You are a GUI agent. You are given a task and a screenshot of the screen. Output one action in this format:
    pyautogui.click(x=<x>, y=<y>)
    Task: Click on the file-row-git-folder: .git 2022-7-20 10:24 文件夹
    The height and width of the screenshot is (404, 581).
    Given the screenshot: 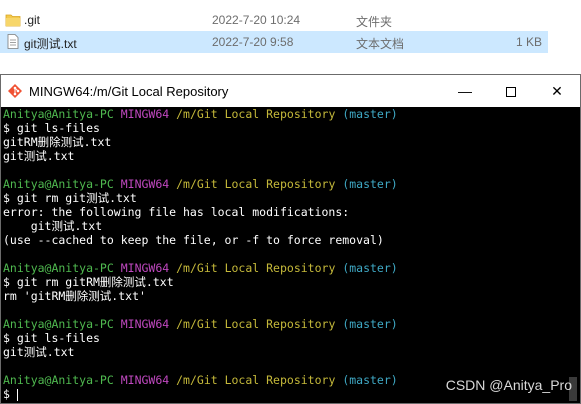 What is the action you would take?
    pyautogui.click(x=274, y=20)
    